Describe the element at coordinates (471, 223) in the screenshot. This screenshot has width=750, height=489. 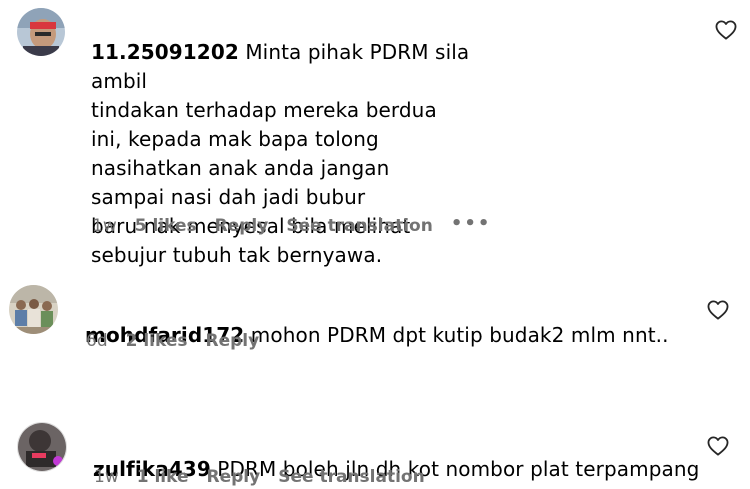
I see `more-options-icon: •••` at that location.